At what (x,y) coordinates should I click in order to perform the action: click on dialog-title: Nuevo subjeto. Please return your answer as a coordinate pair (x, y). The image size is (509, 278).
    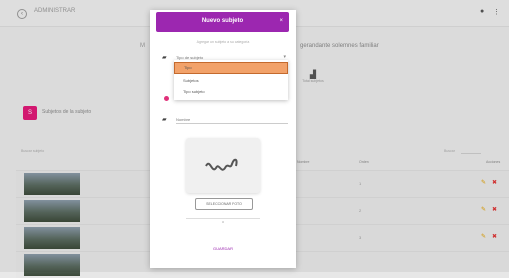
    Looking at the image, I should click on (222, 21).